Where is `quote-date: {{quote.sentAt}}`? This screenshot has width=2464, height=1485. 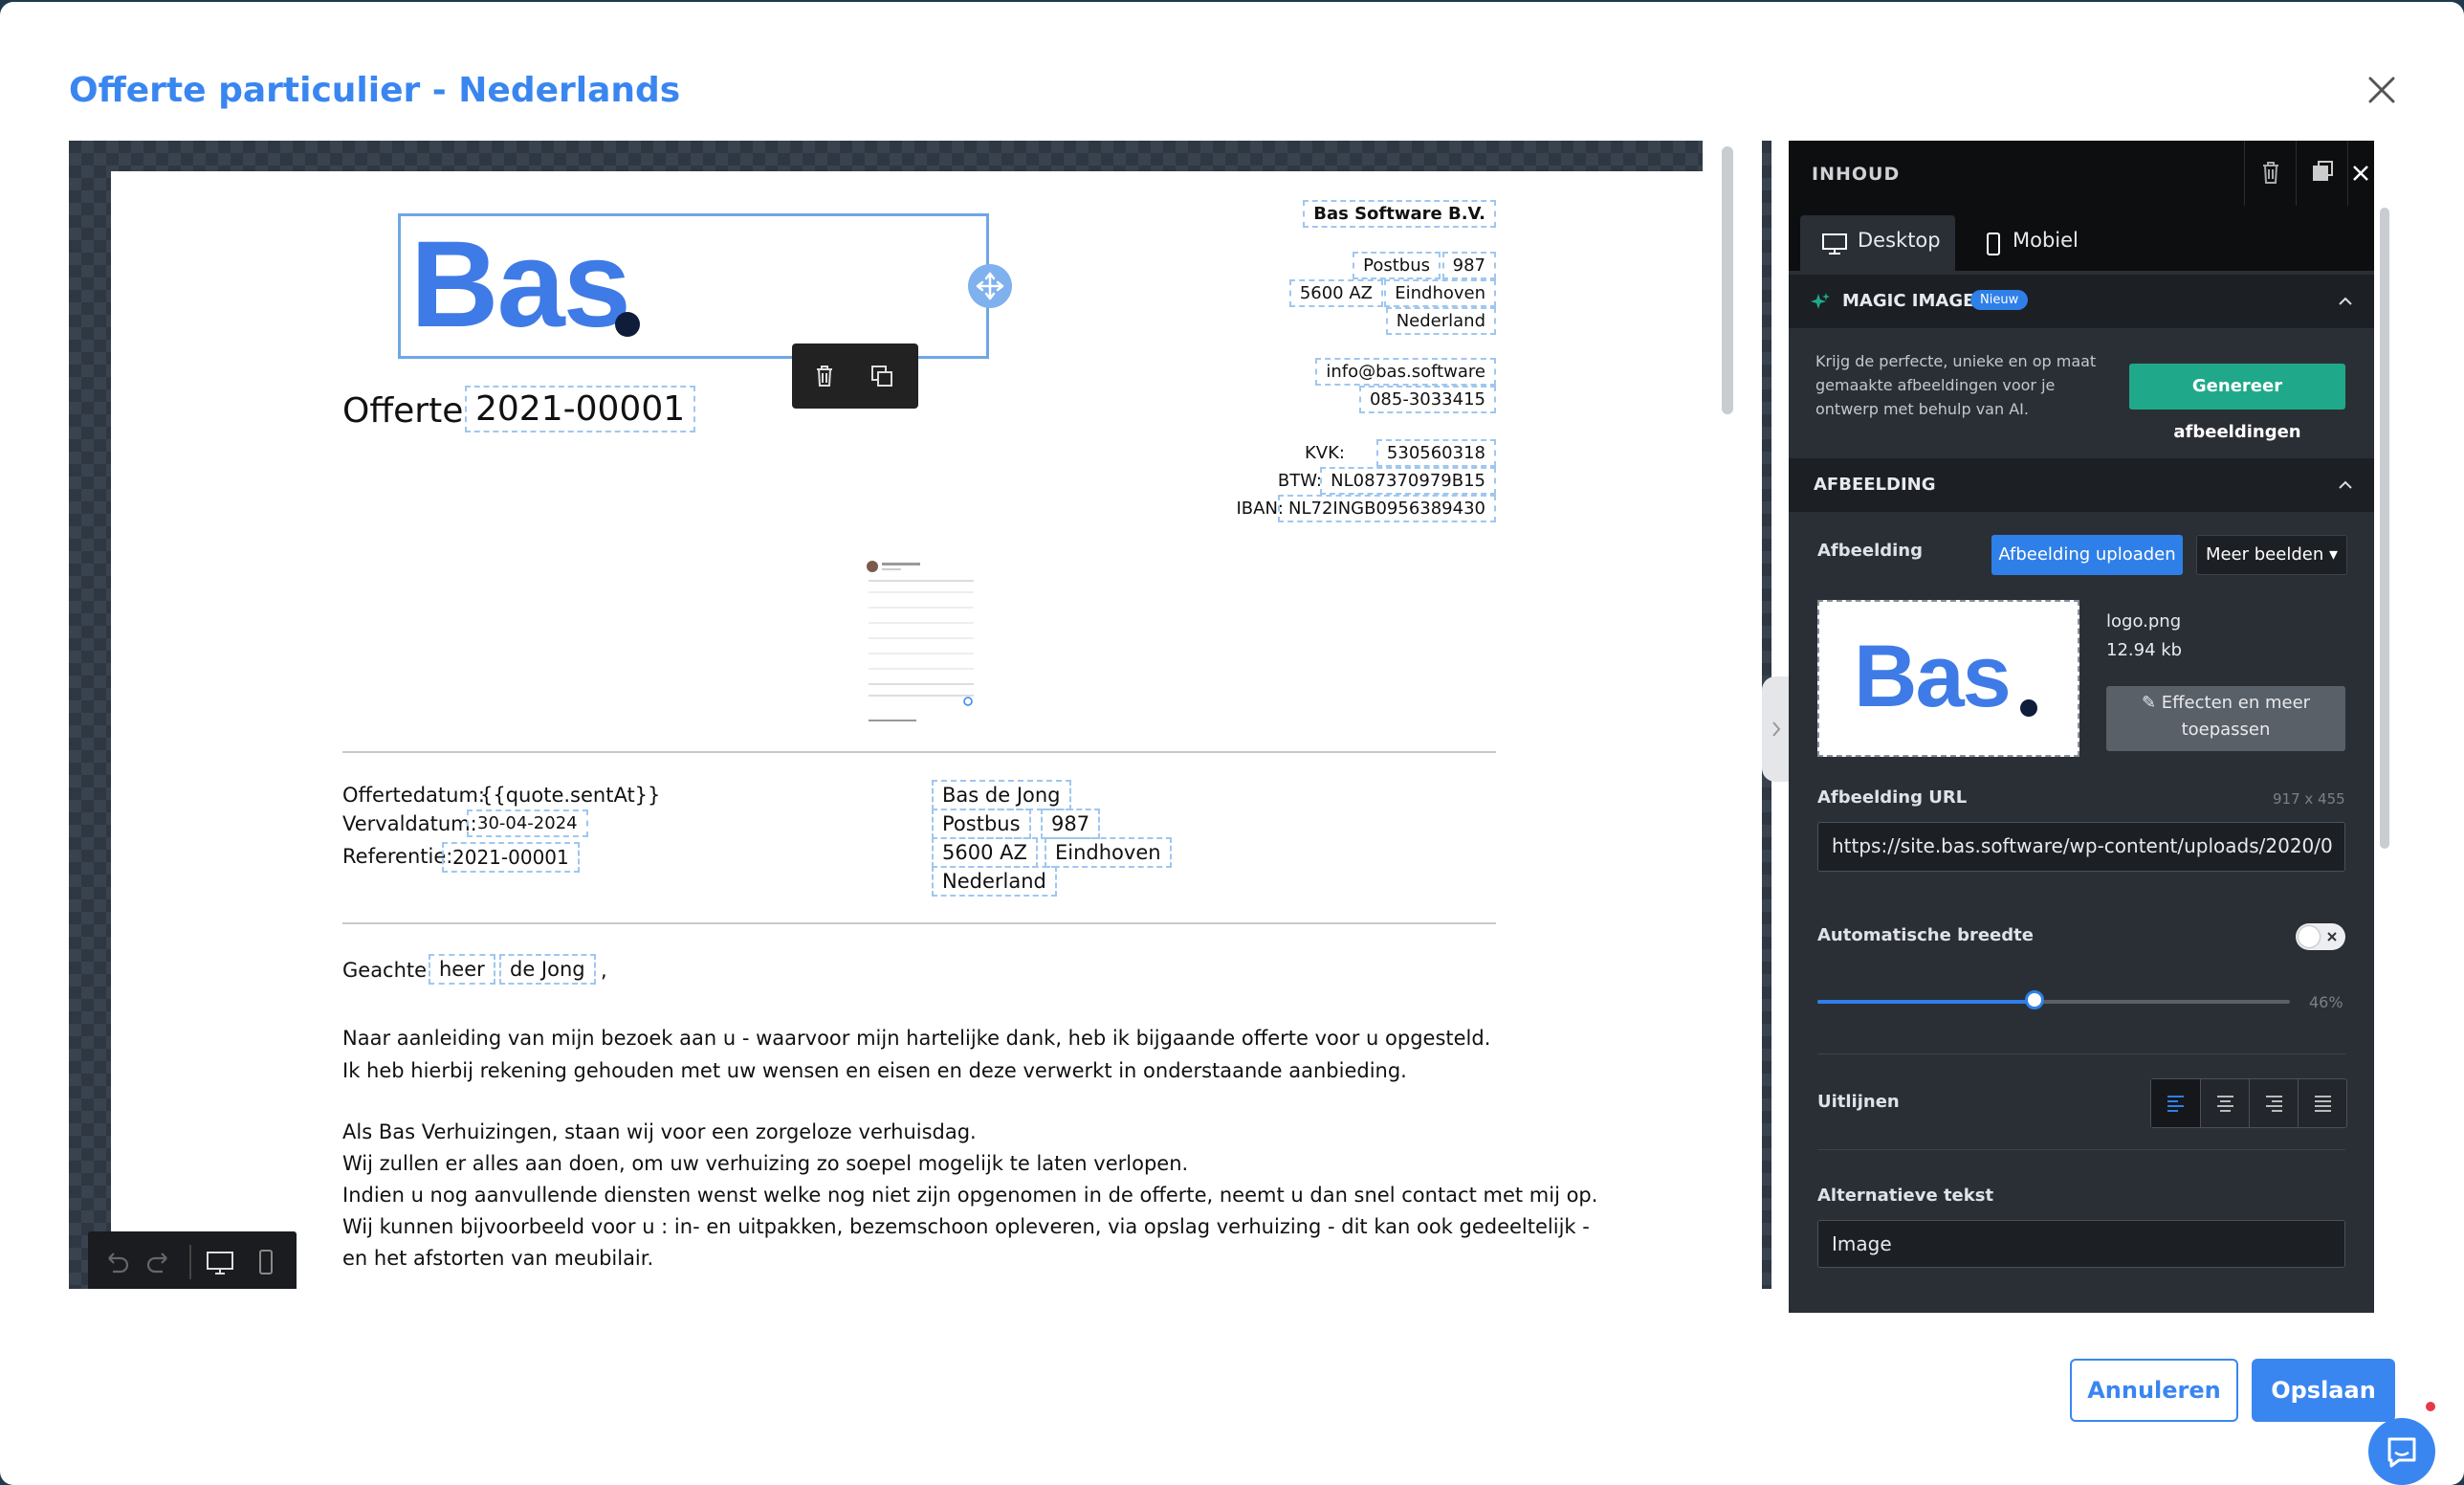
quote-date: {{quote.sentAt}} is located at coordinates (570, 795).